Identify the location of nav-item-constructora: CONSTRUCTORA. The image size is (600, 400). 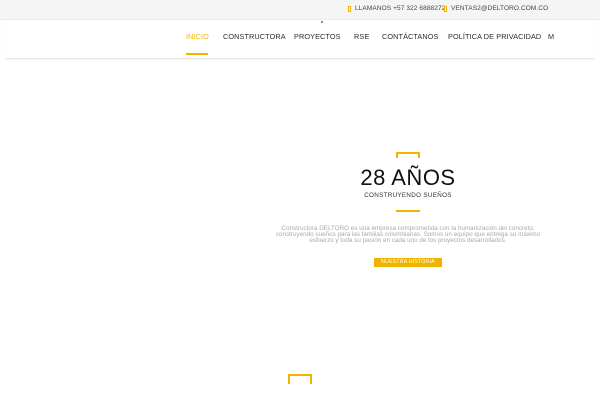
(254, 36).